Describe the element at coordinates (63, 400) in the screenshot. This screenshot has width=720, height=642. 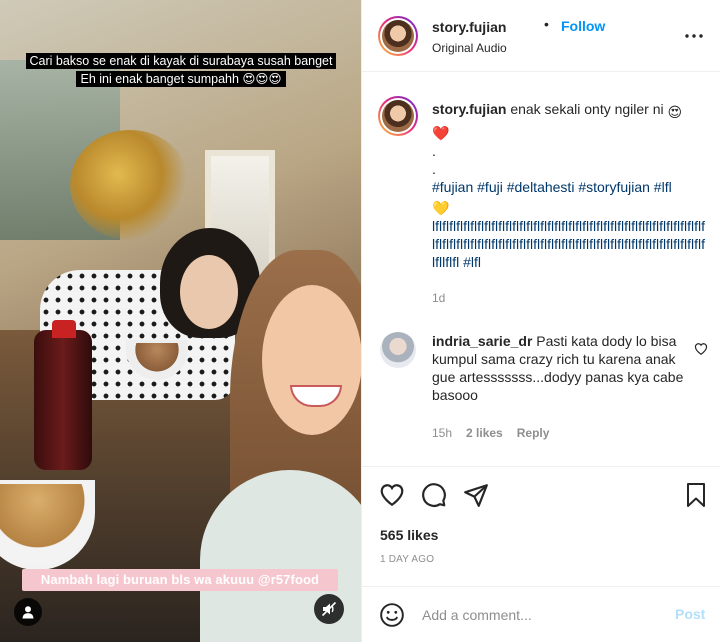
I see `scene-sauce-bottle` at that location.